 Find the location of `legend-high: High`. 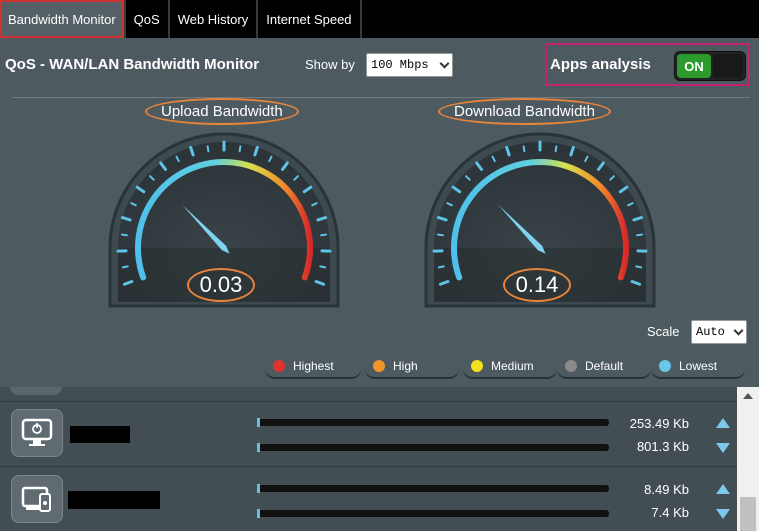

legend-high: High is located at coordinates (412, 367).